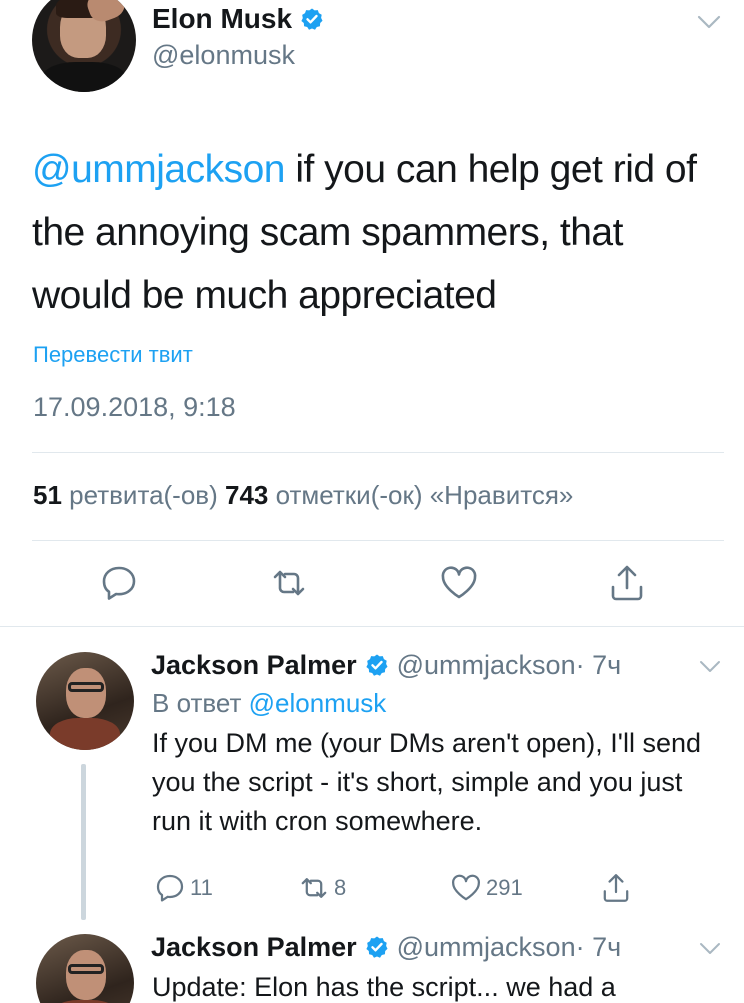  I want to click on main-tweet-header: Elon Musk @elonmusk, so click(382, 48).